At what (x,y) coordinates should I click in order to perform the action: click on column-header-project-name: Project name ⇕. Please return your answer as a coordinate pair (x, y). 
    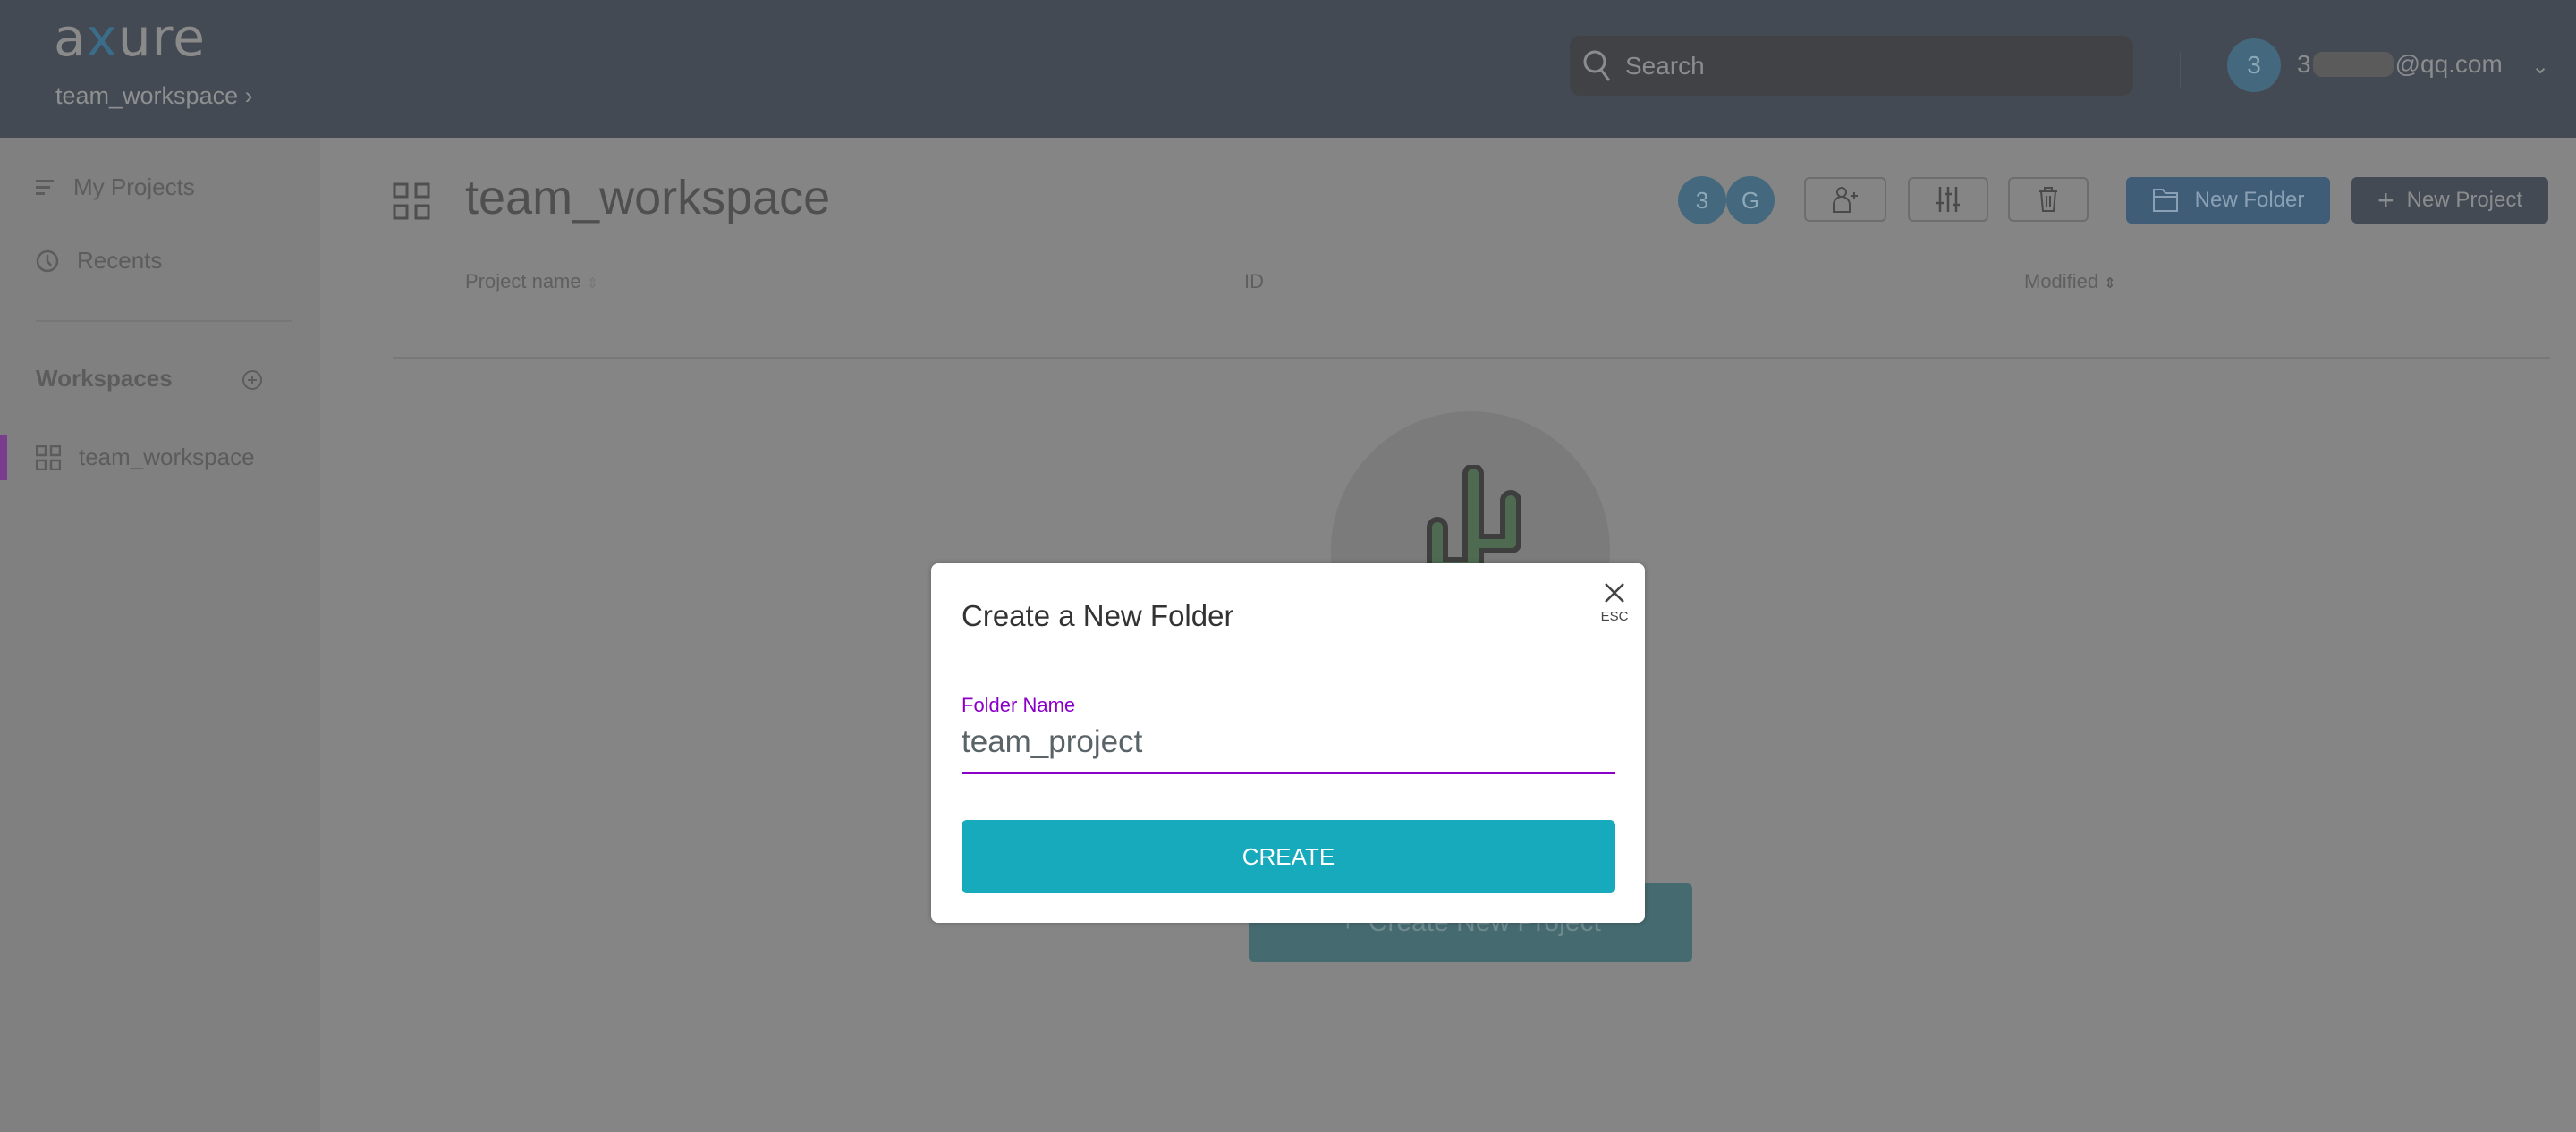
    Looking at the image, I should click on (531, 281).